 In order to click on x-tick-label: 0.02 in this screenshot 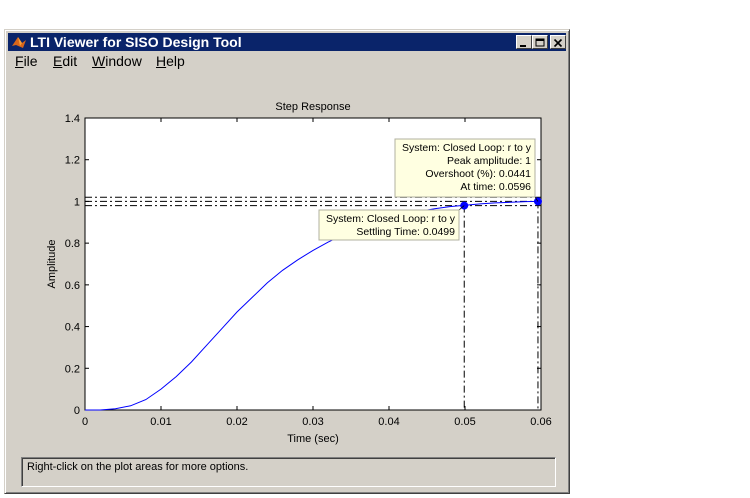, I will do `click(236, 422)`.